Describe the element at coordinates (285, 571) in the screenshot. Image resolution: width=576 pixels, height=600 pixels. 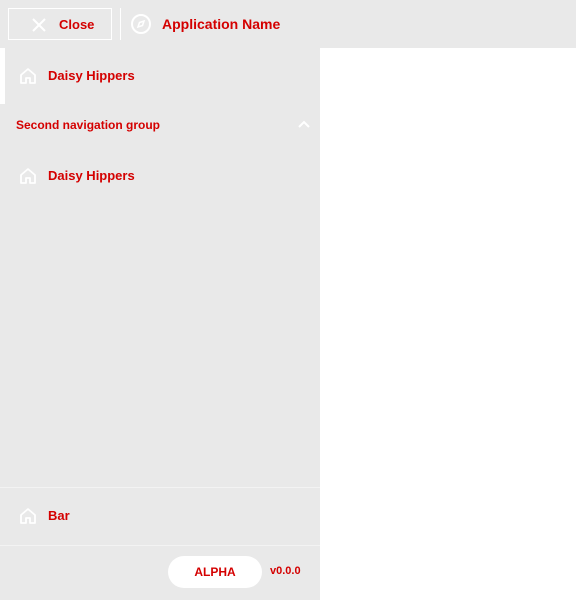
I see `version-label: v0.0.0` at that location.